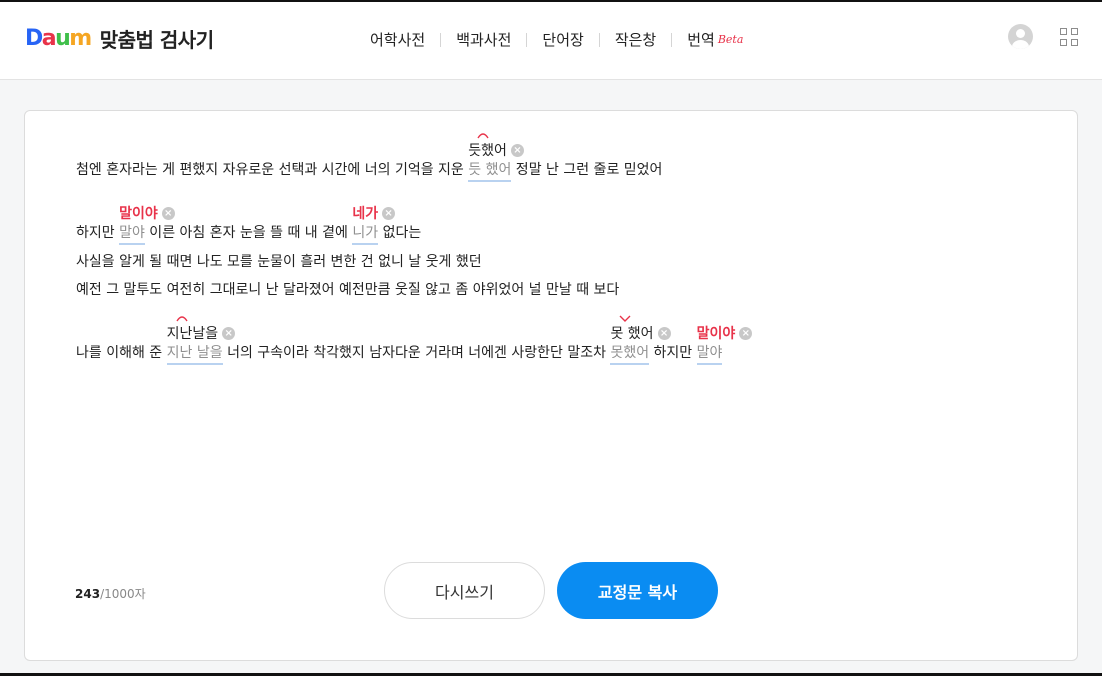  I want to click on service-nav: 어학사전 백과사전 단어장 작은창 번역 Beta, so click(556, 39).